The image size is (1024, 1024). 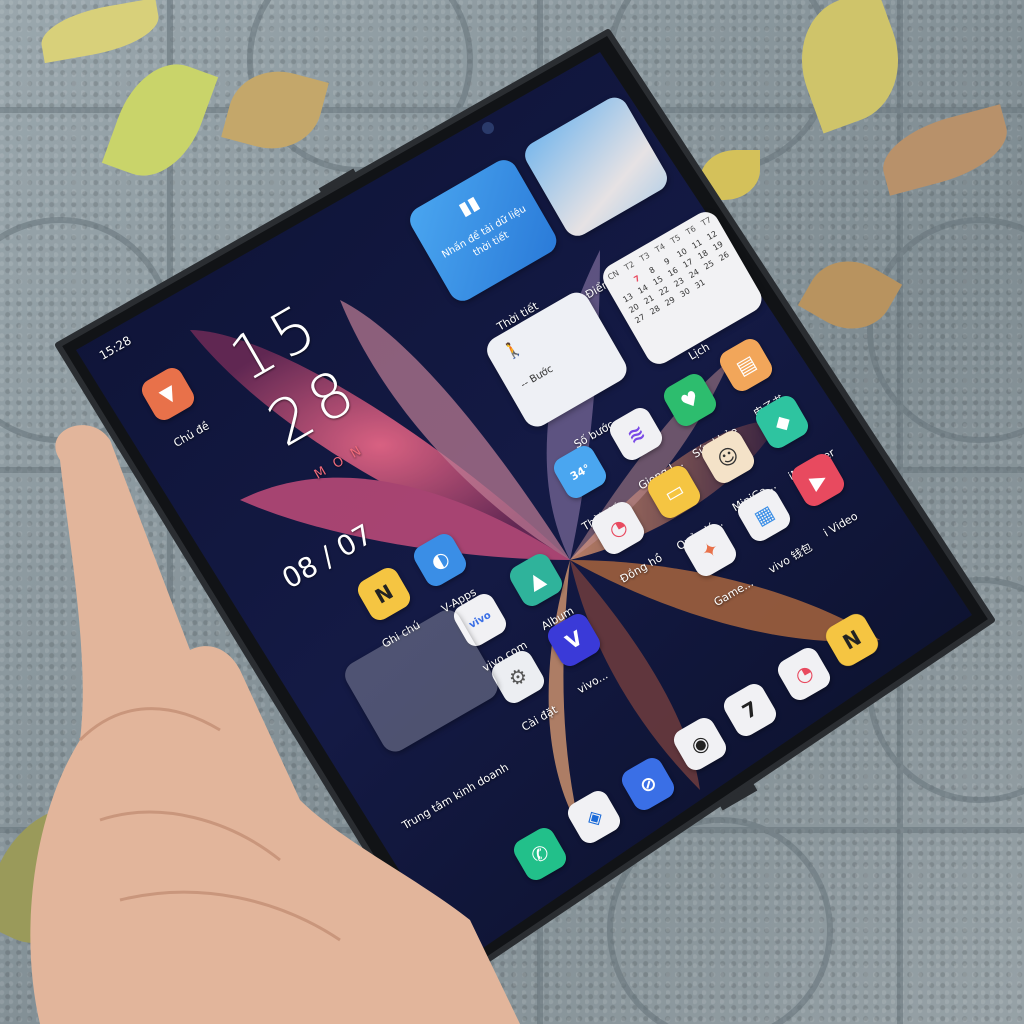 What do you see at coordinates (580, 472) in the screenshot?
I see `weather-app-temp: 34°` at bounding box center [580, 472].